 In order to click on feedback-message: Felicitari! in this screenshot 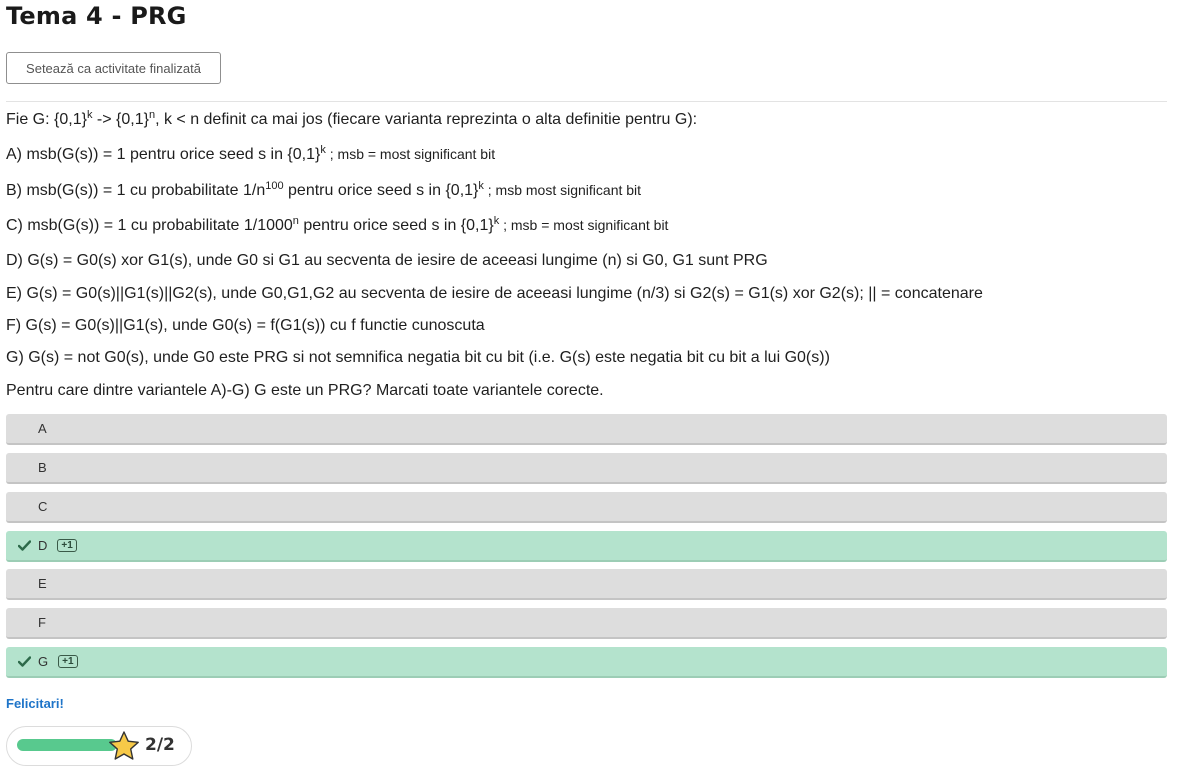, I will do `click(35, 703)`.